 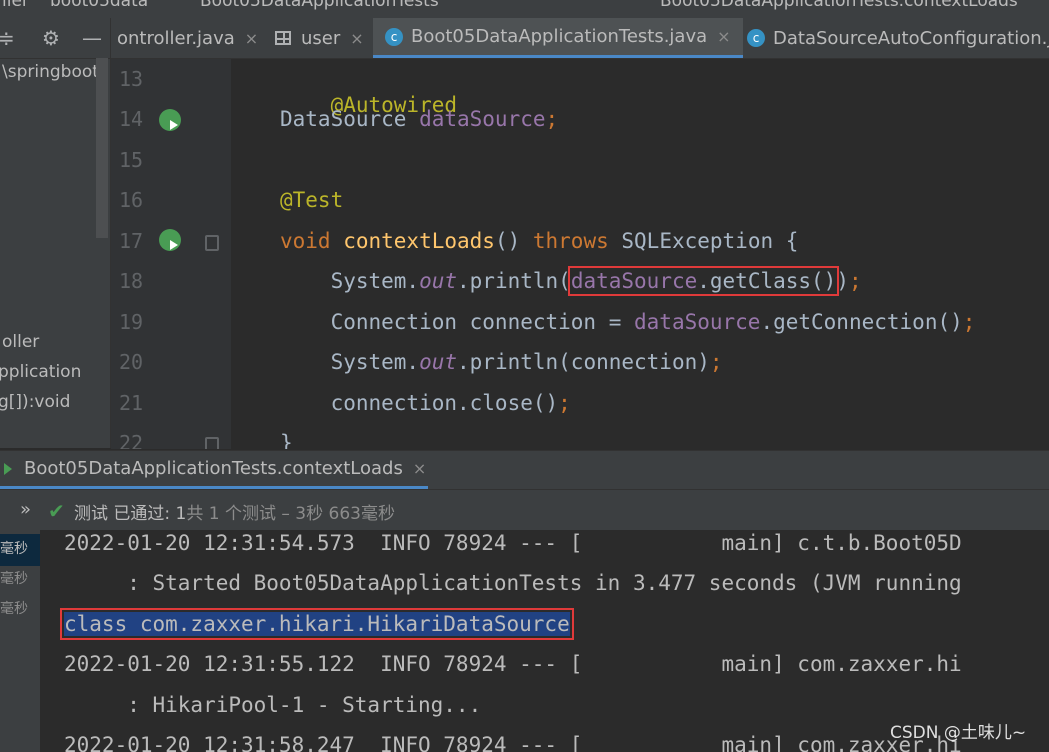 I want to click on minimize-icon: —, so click(x=92, y=38).